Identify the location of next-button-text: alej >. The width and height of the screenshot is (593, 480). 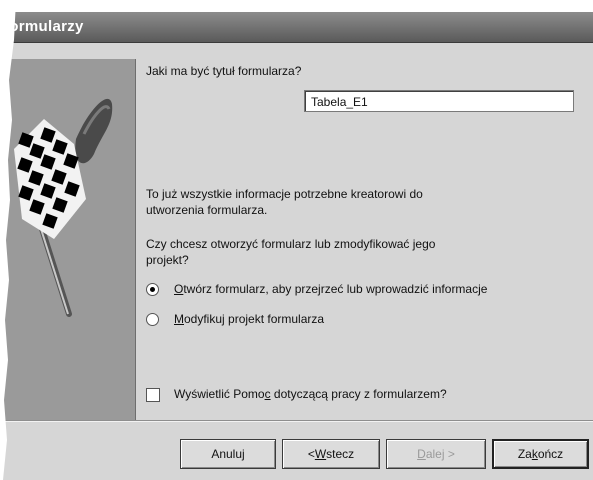
(440, 454).